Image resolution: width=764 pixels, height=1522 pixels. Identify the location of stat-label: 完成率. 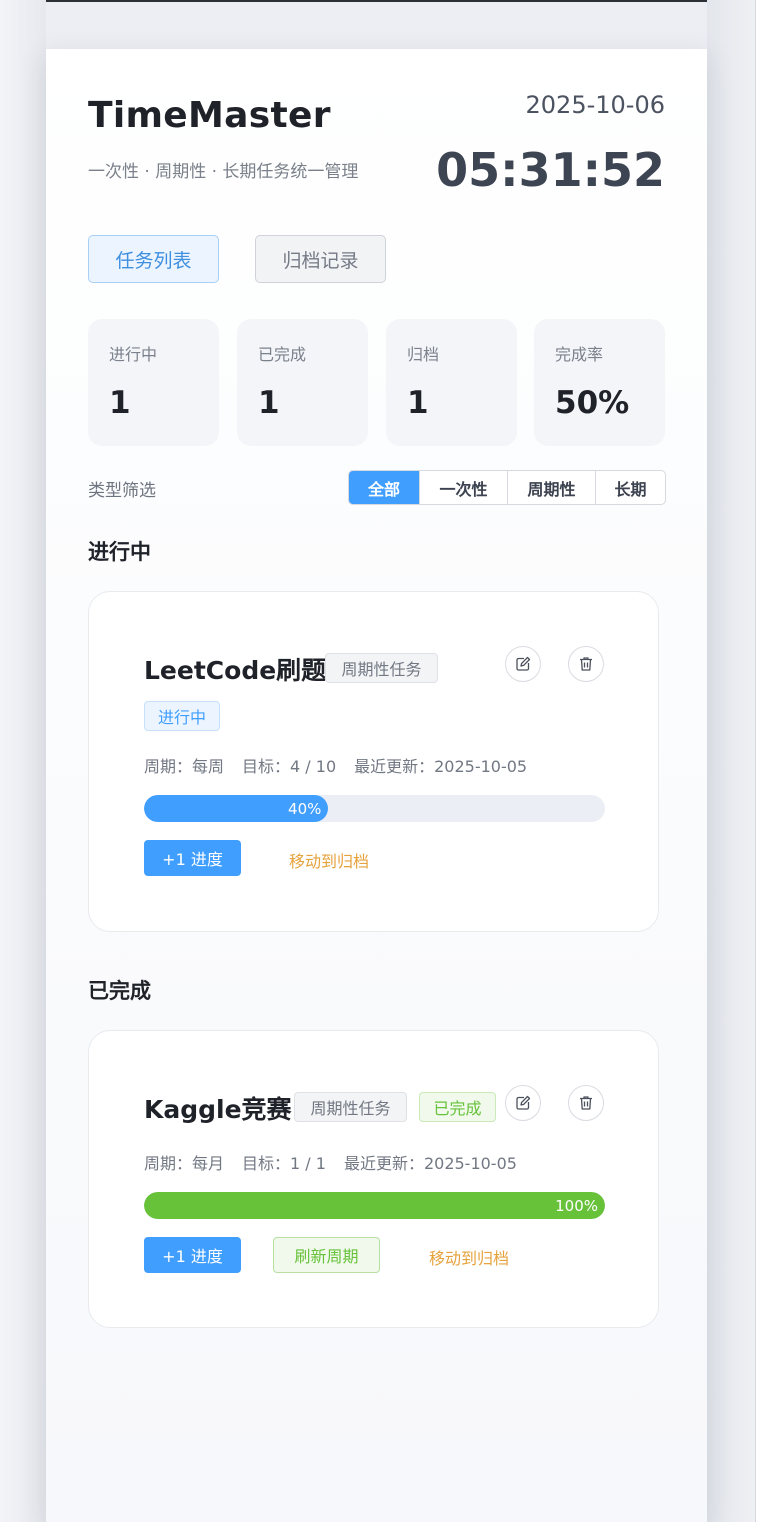
(579, 354).